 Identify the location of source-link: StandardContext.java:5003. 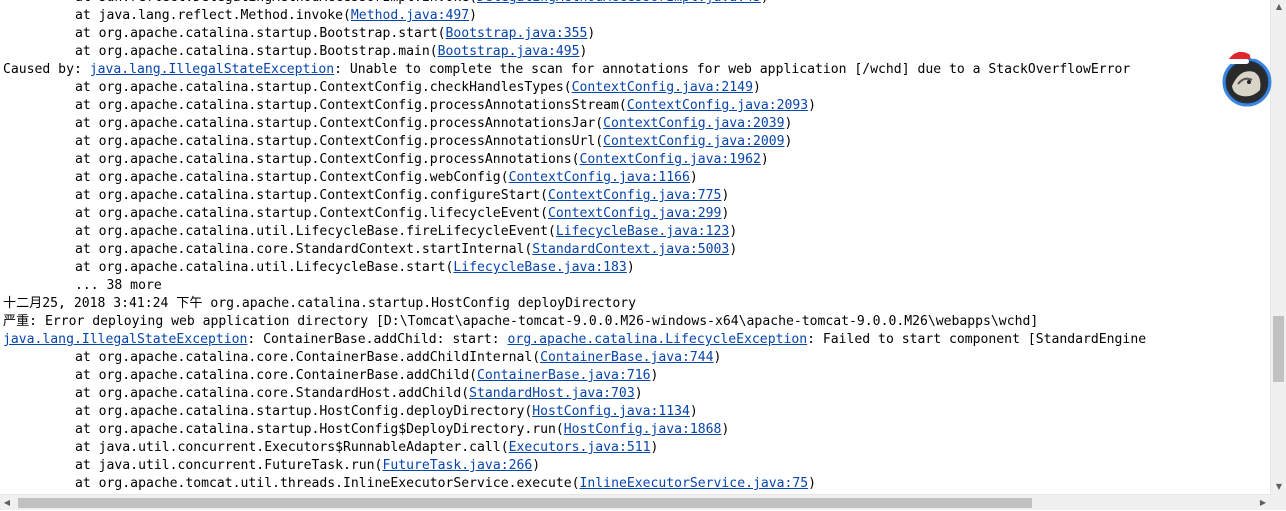
(630, 249).